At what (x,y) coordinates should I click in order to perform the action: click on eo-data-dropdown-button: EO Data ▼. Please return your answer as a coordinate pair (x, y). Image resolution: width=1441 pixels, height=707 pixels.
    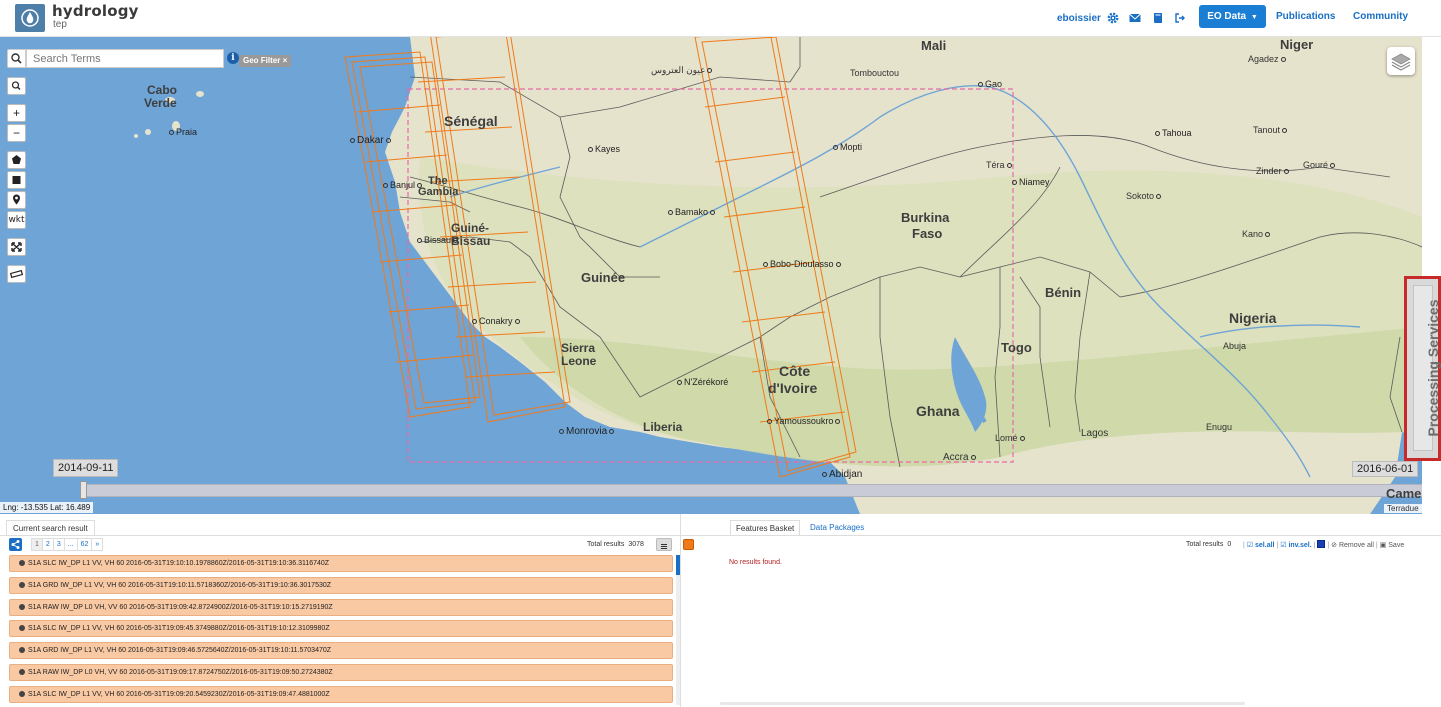
    Looking at the image, I should click on (1232, 16).